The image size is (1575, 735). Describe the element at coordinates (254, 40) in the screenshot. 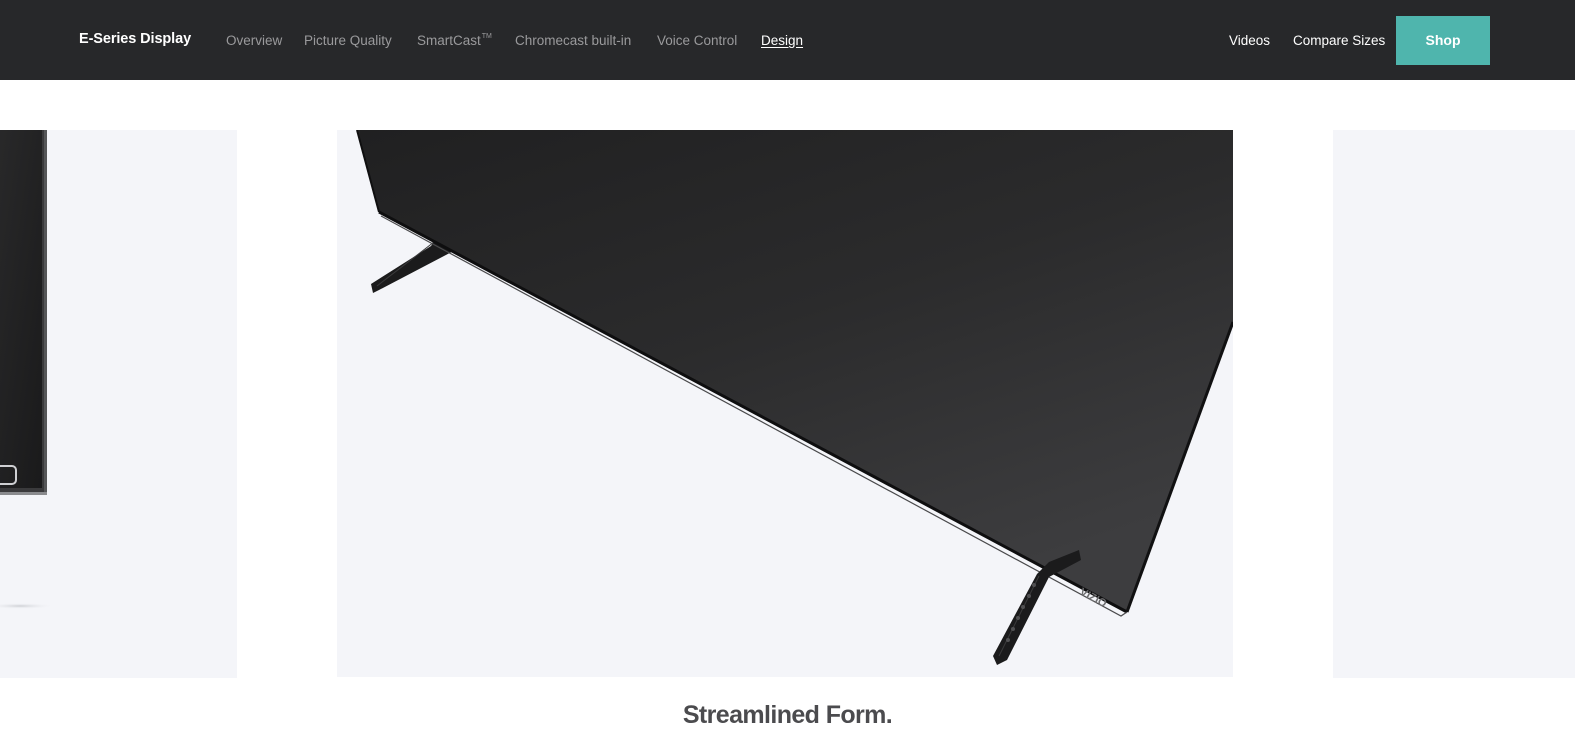

I see `nav-overview: Overview` at that location.